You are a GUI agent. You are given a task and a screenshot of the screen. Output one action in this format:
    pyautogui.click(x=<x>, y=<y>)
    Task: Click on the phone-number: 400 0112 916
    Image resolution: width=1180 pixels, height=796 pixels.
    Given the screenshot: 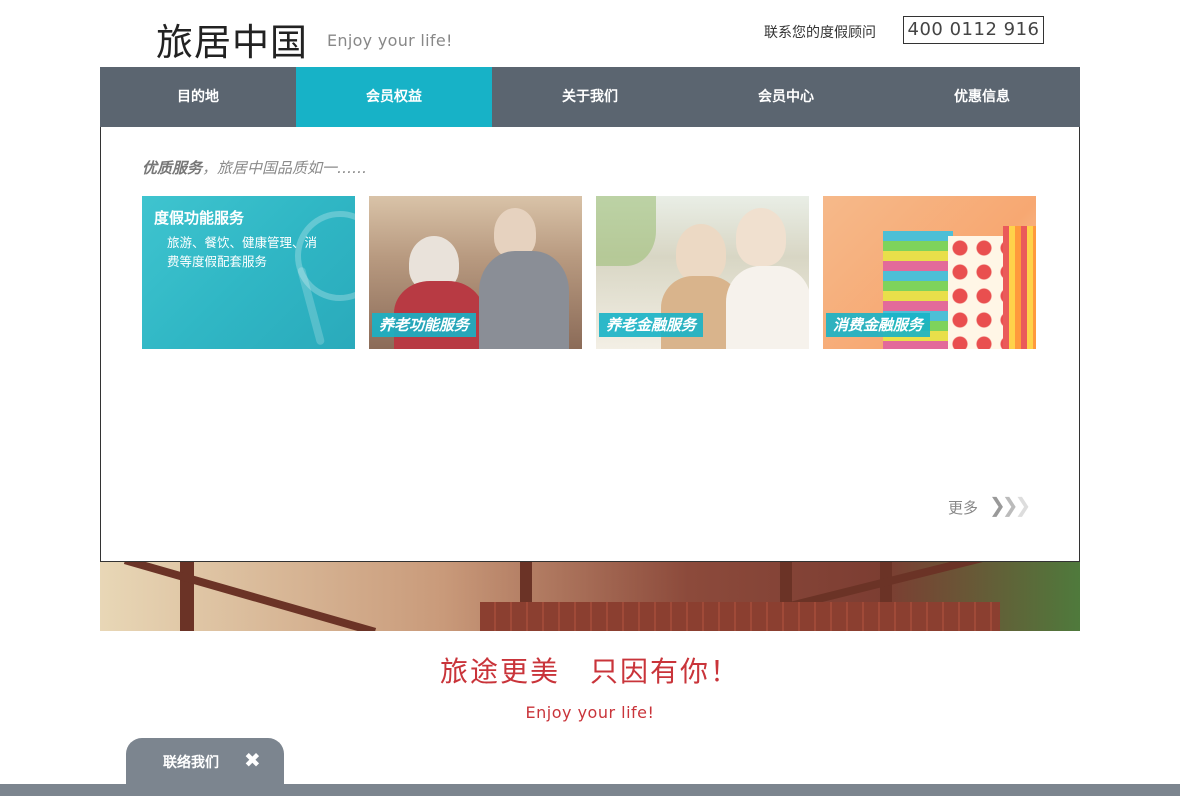 What is the action you would take?
    pyautogui.click(x=973, y=30)
    